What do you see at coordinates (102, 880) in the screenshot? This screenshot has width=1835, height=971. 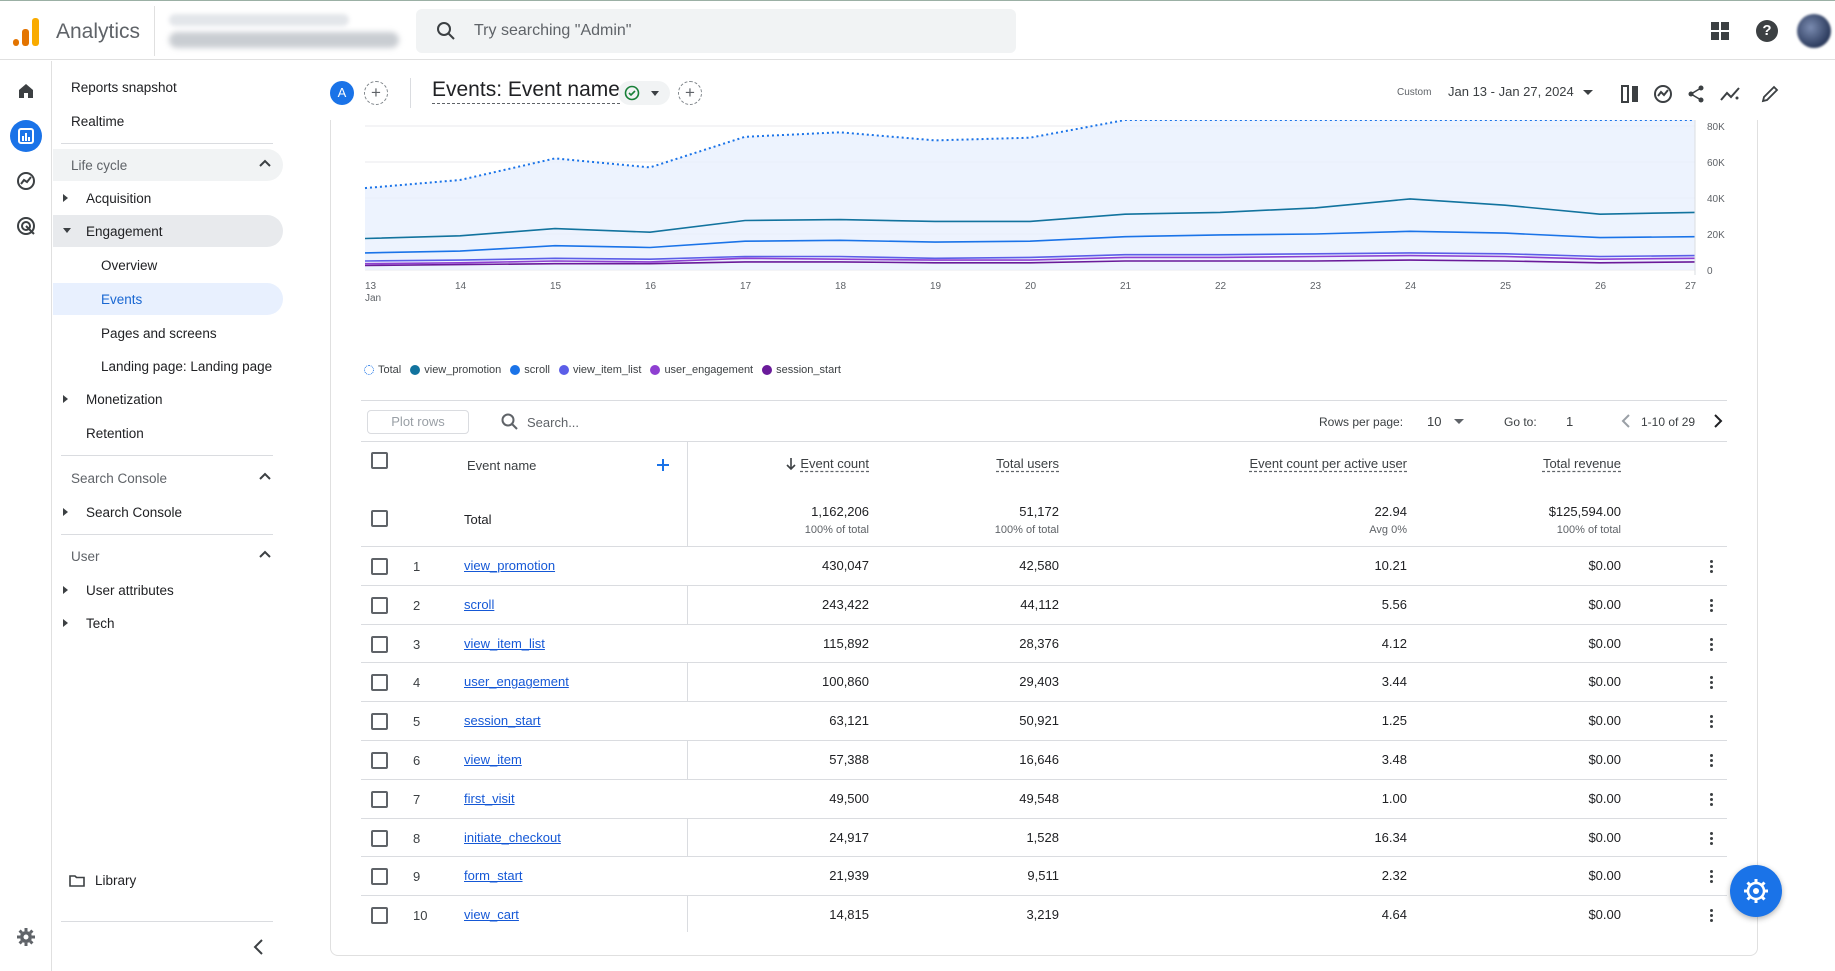 I see `nav-library: Library` at bounding box center [102, 880].